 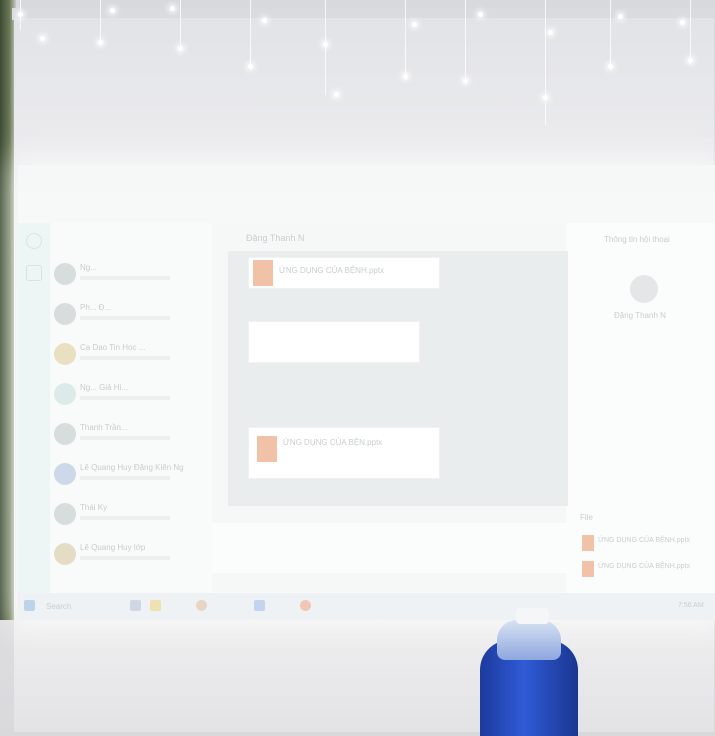 I want to click on bottle-neck, so click(x=529, y=640).